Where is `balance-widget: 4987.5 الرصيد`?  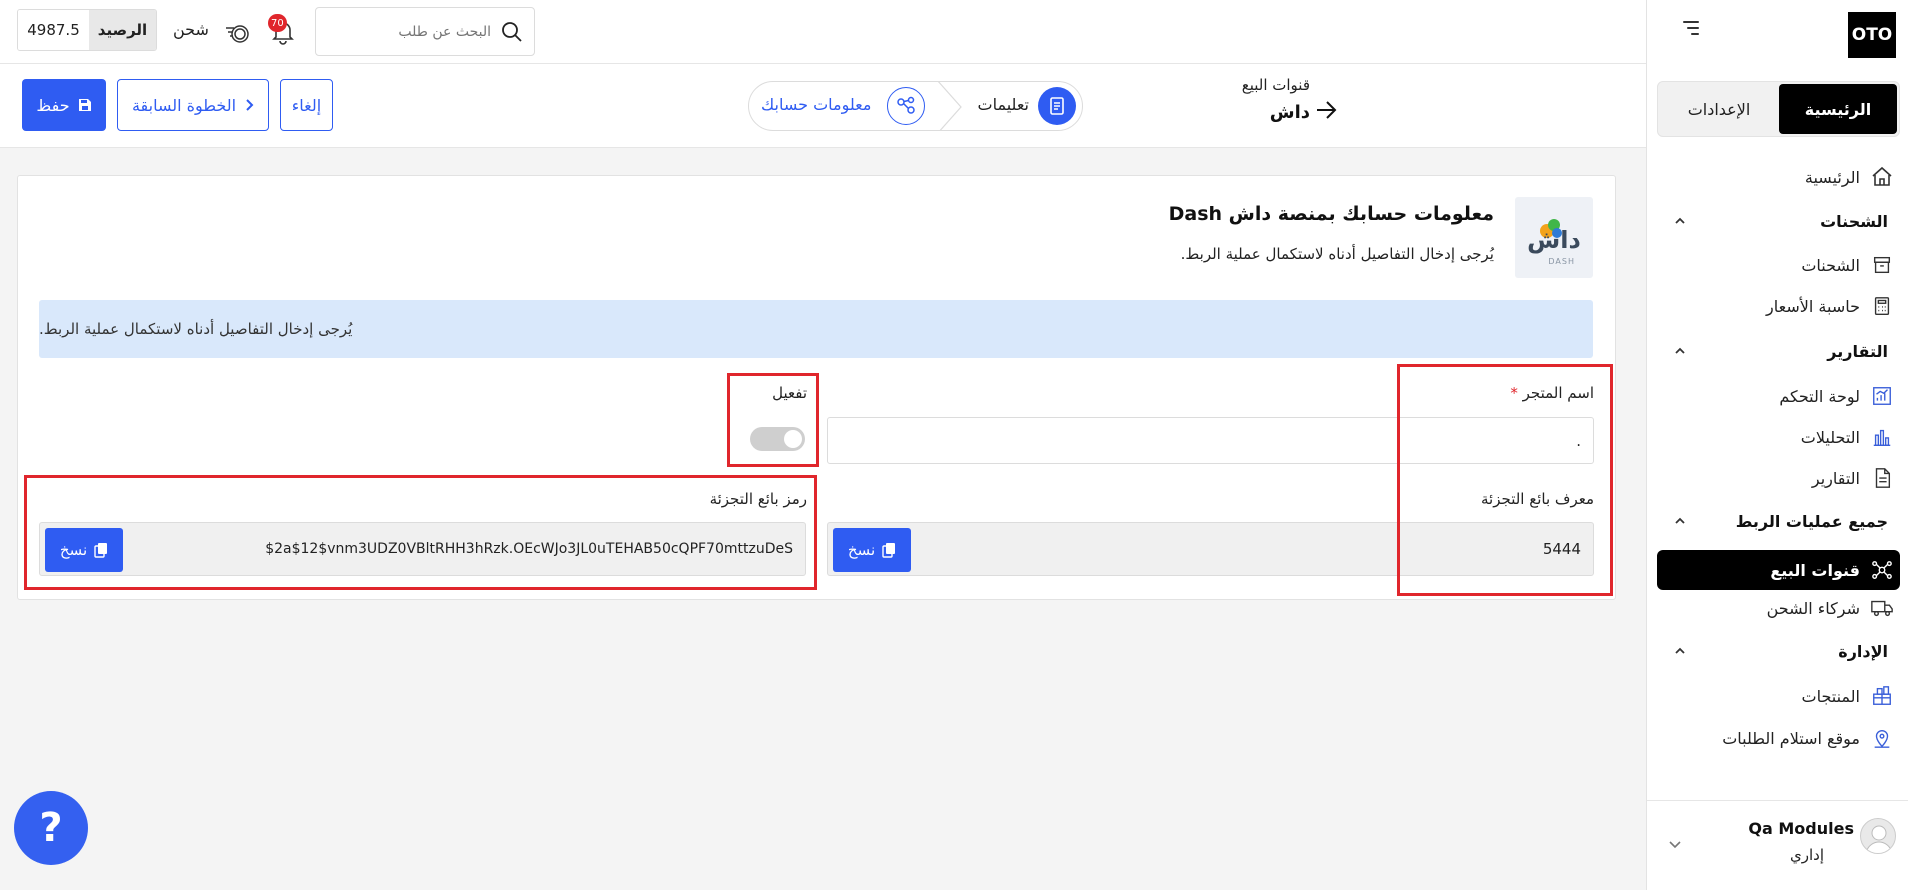 balance-widget: 4987.5 الرصيد is located at coordinates (87, 30).